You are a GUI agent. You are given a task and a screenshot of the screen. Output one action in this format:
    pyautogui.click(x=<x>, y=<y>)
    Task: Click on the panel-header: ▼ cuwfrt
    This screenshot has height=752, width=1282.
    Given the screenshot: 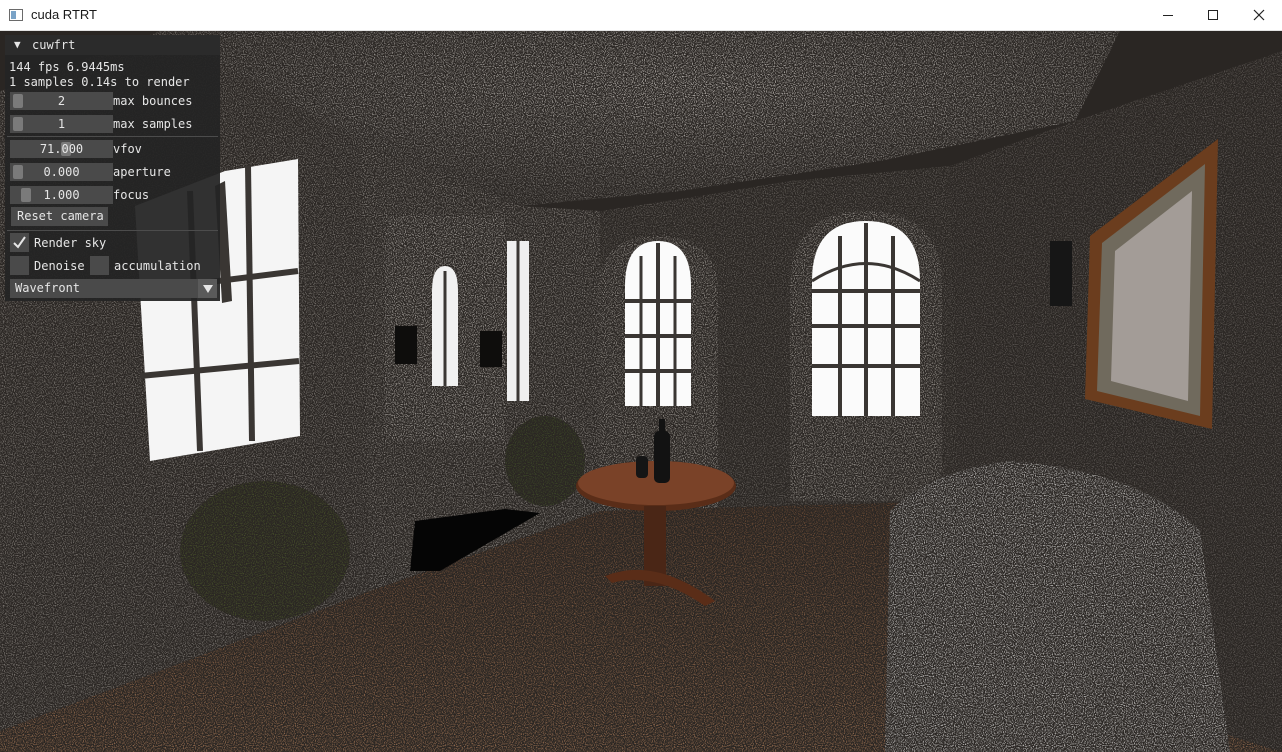 What is the action you would take?
    pyautogui.click(x=112, y=45)
    